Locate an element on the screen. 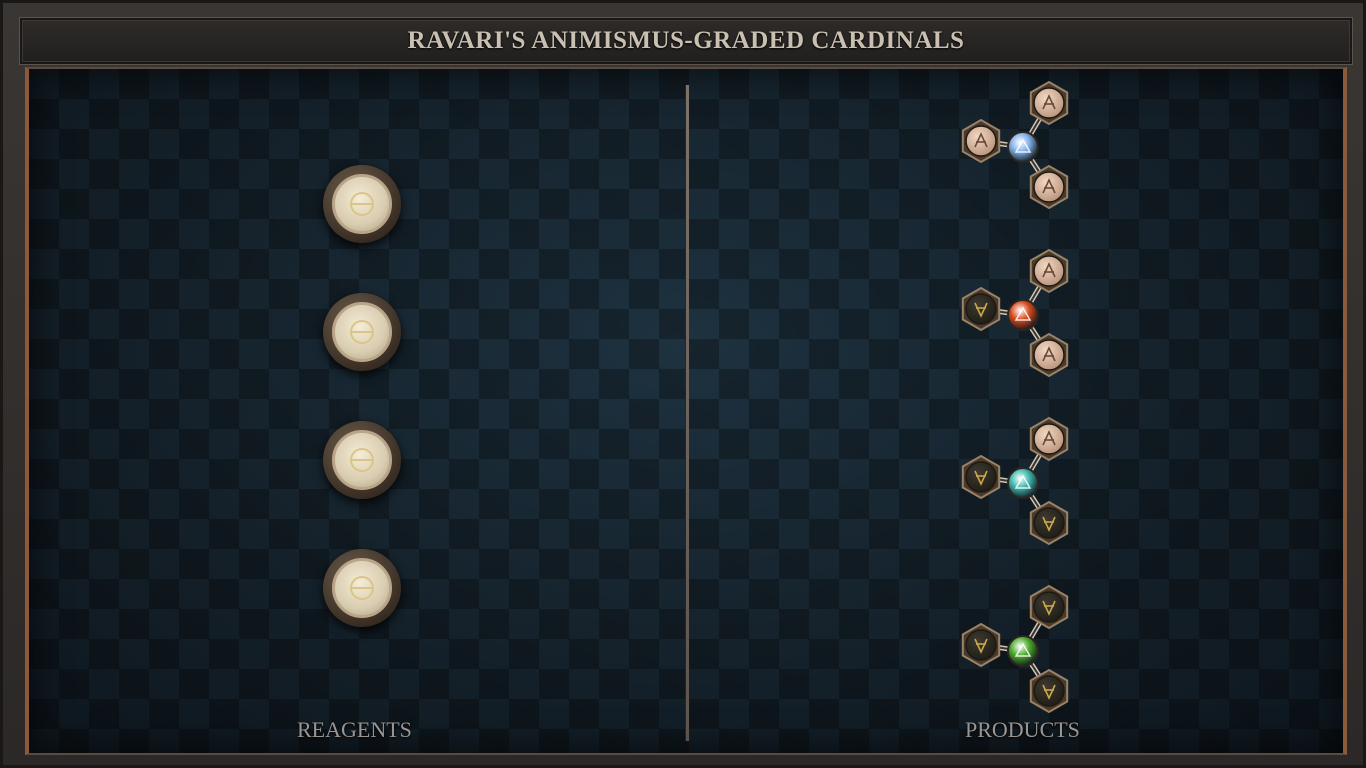 The image size is (1366, 768). fire-molecule-icon is located at coordinates (1015, 313).